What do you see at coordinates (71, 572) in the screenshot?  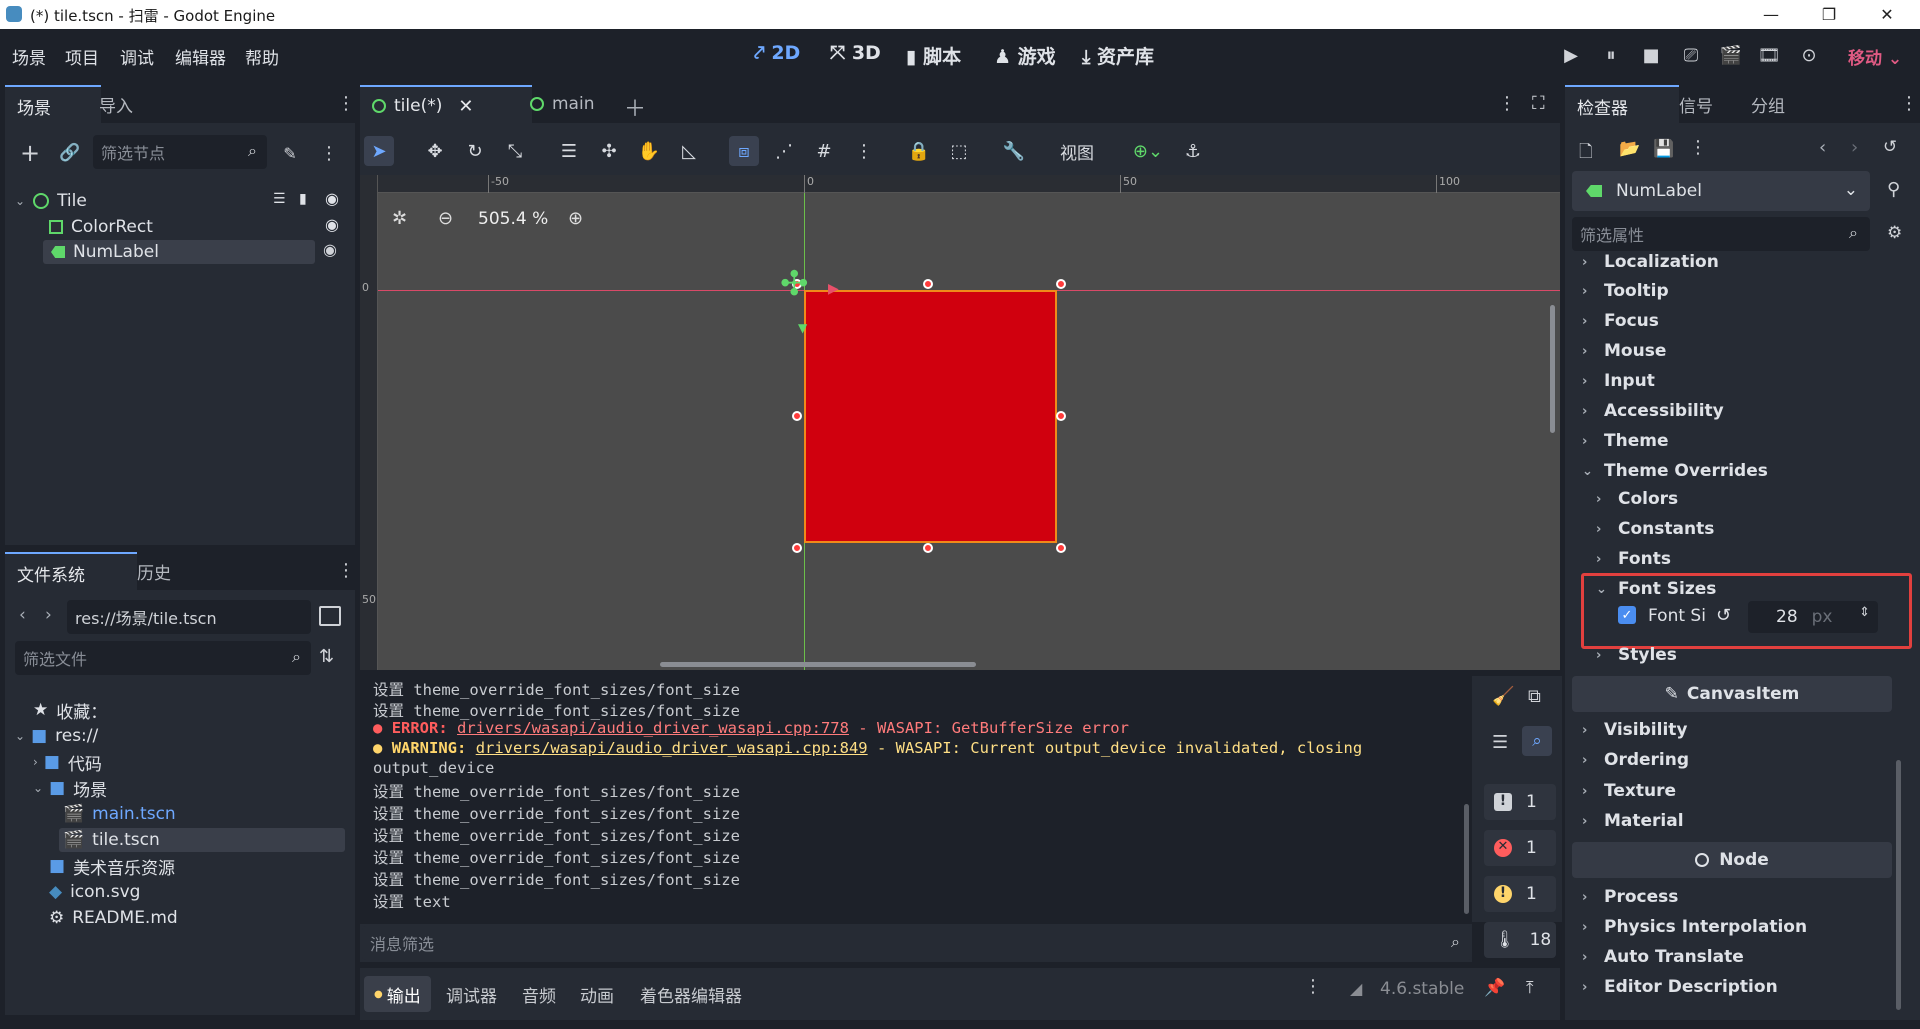 I see `tab-filesystem: 文件系统` at bounding box center [71, 572].